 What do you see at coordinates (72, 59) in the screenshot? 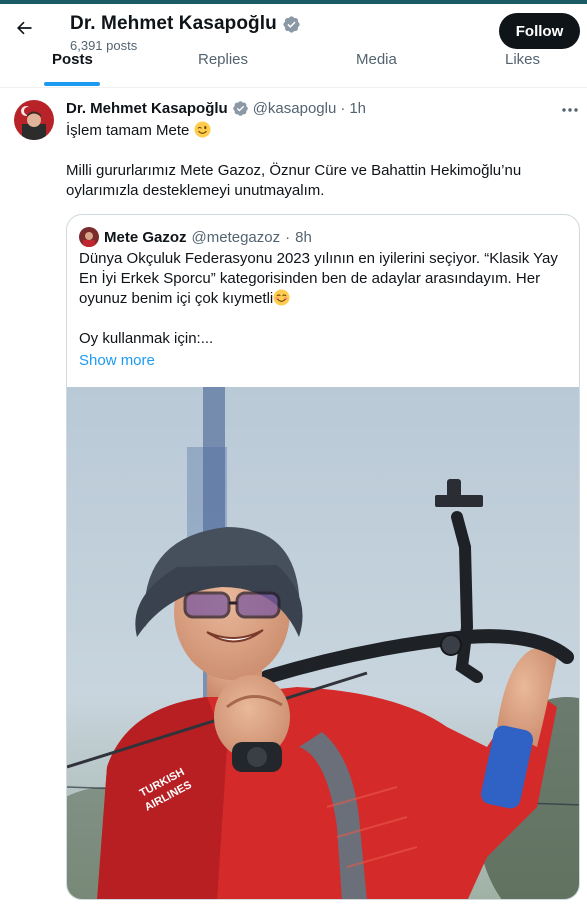
I see `tab-posts: Posts` at bounding box center [72, 59].